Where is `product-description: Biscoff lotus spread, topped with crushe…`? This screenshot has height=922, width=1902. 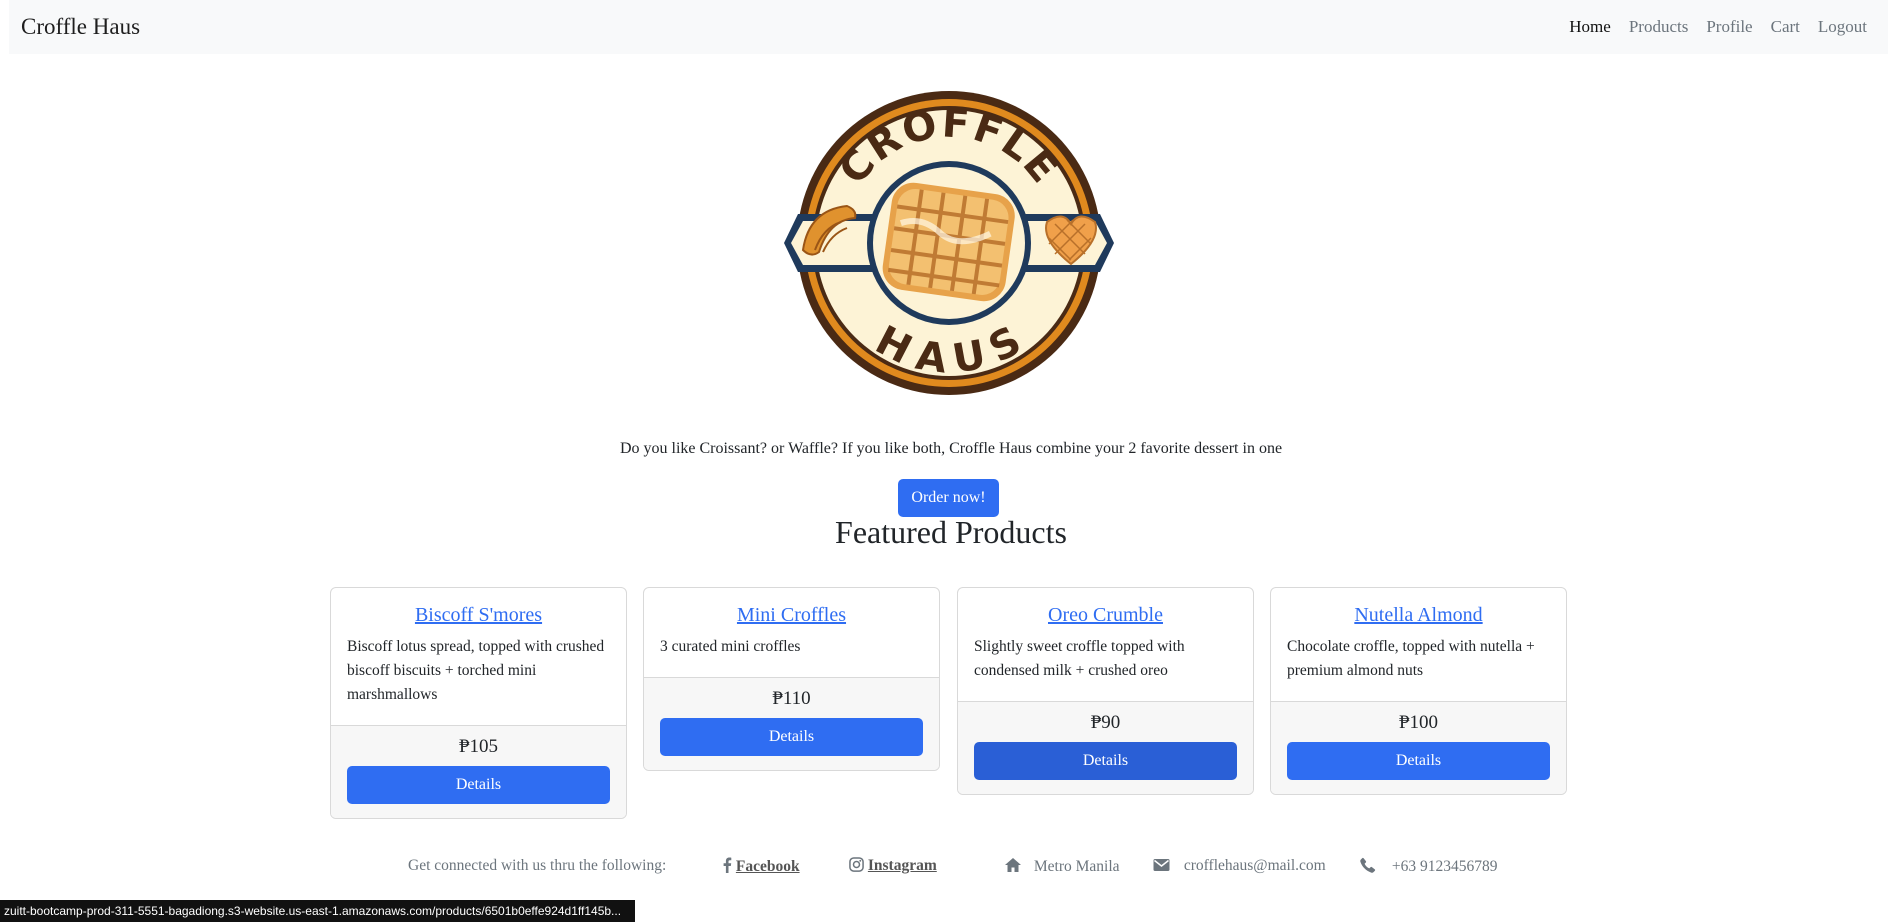 product-description: Biscoff lotus spread, topped with crushe… is located at coordinates (476, 670).